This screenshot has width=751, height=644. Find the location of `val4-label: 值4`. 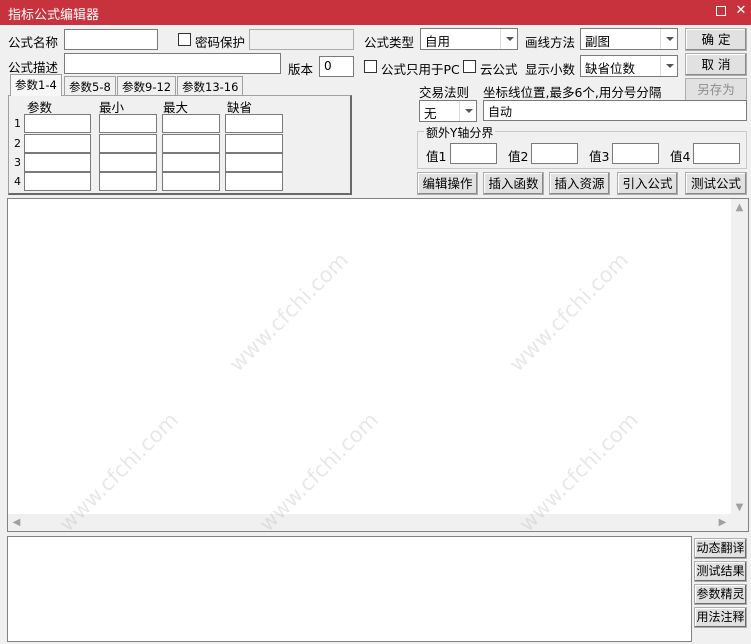

val4-label: 值4 is located at coordinates (680, 156).